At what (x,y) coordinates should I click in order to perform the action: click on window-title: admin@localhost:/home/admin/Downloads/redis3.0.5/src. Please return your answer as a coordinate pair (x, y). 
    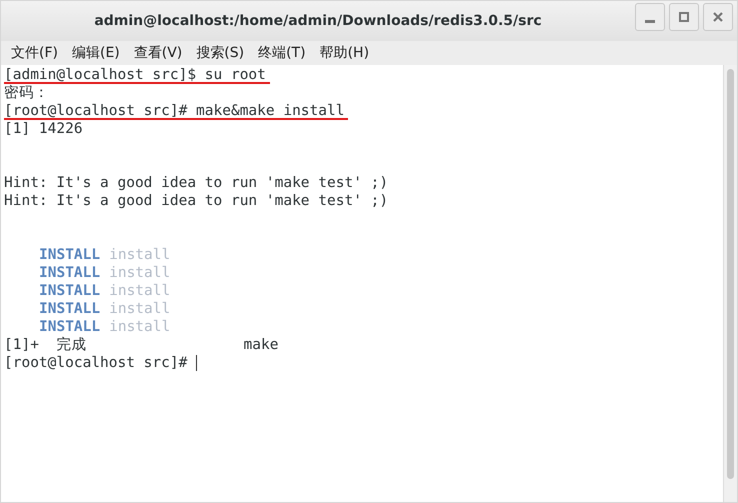
    Looking at the image, I should click on (318, 21).